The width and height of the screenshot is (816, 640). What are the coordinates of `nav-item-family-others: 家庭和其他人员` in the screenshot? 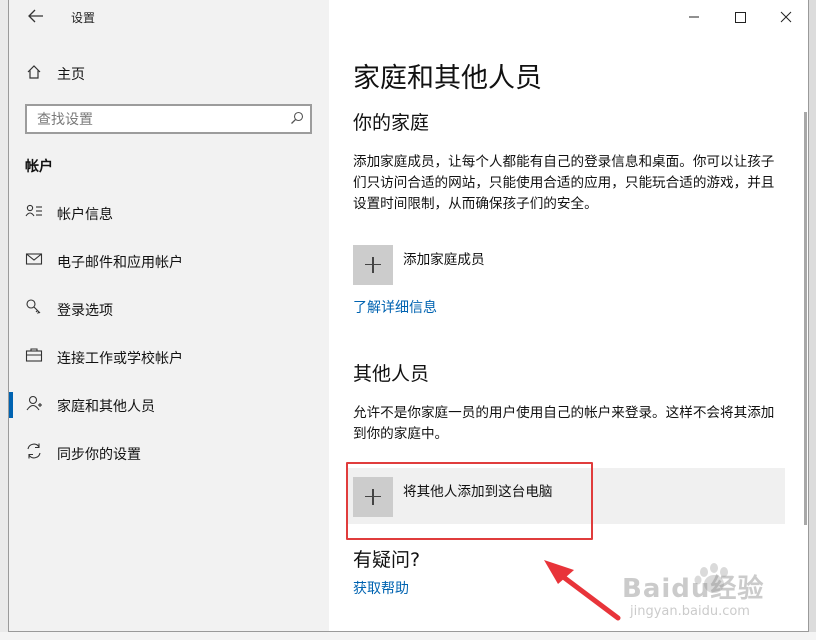 It's located at (162, 405).